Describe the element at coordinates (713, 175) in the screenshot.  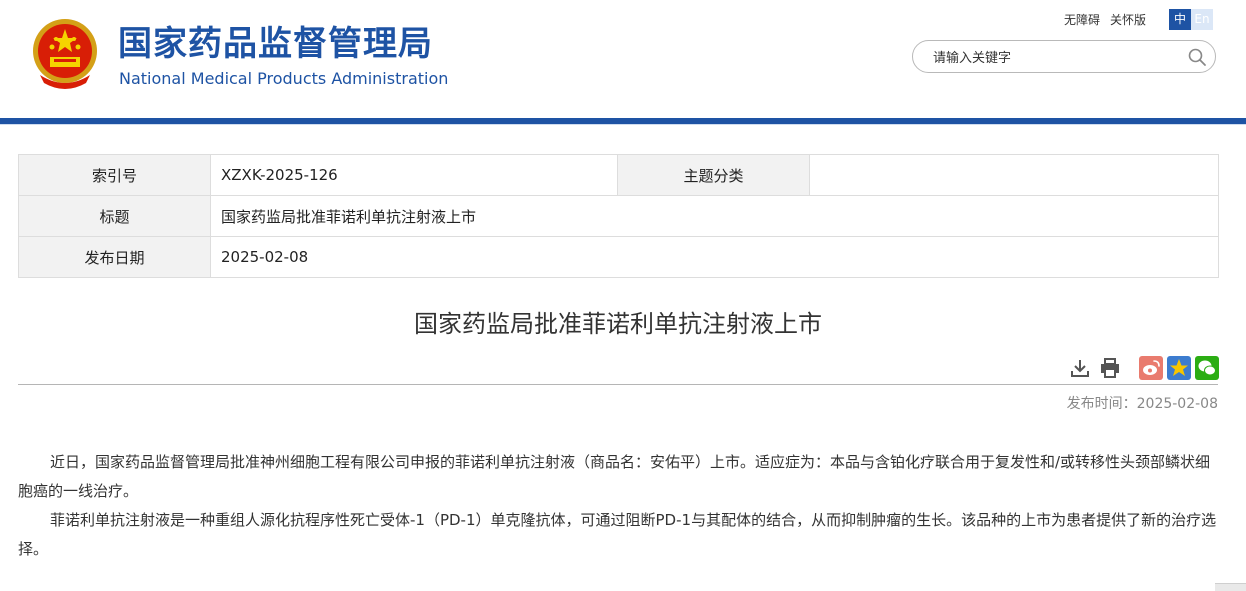
I see `topic-label: 主题分类` at that location.